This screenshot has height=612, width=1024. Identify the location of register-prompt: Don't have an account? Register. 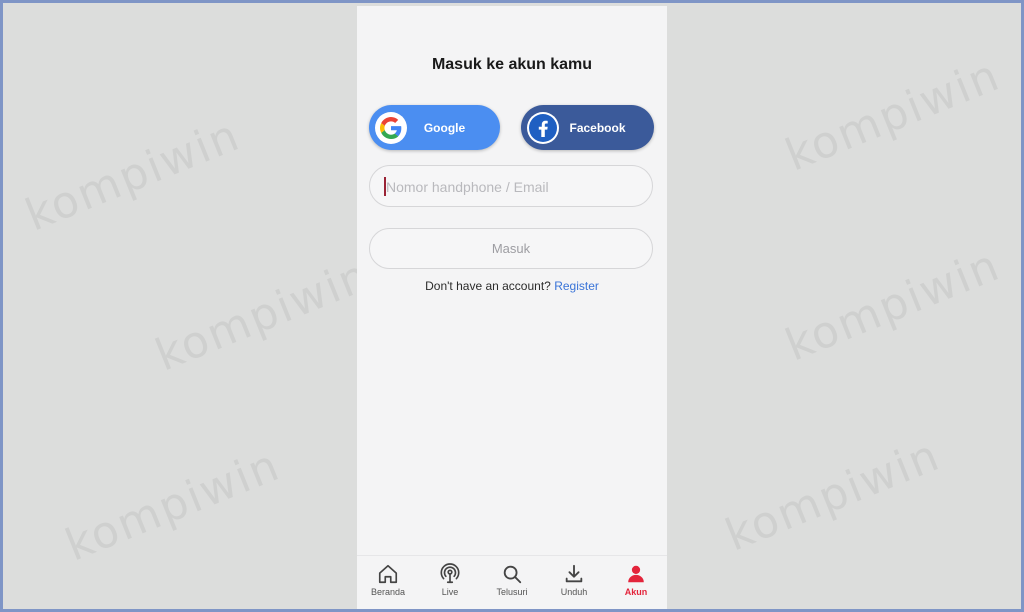
(512, 286).